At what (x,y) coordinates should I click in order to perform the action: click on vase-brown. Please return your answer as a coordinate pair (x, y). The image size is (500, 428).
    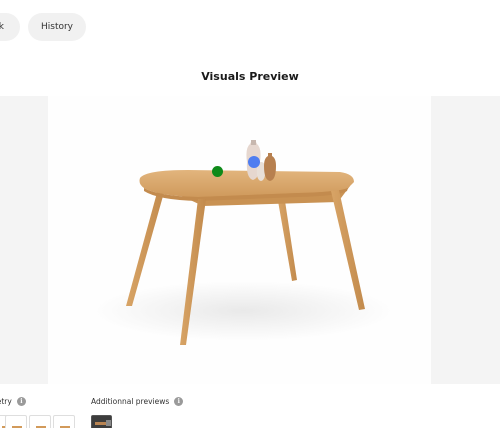
    Looking at the image, I should click on (270, 167).